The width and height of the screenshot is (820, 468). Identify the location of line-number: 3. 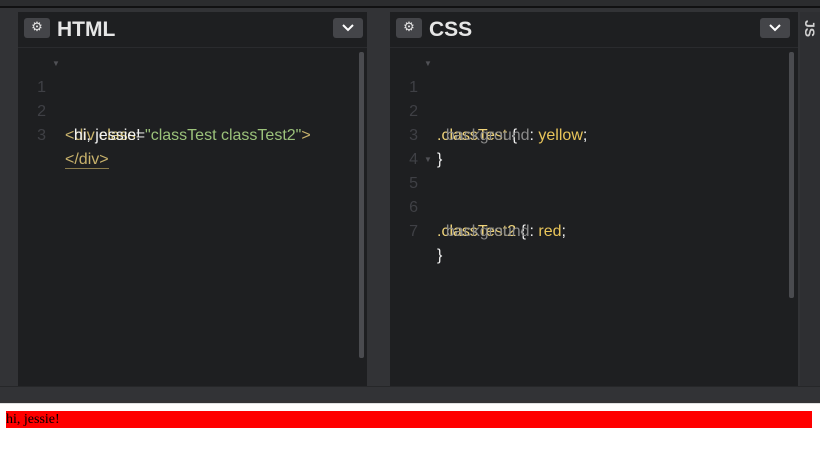
(41, 135).